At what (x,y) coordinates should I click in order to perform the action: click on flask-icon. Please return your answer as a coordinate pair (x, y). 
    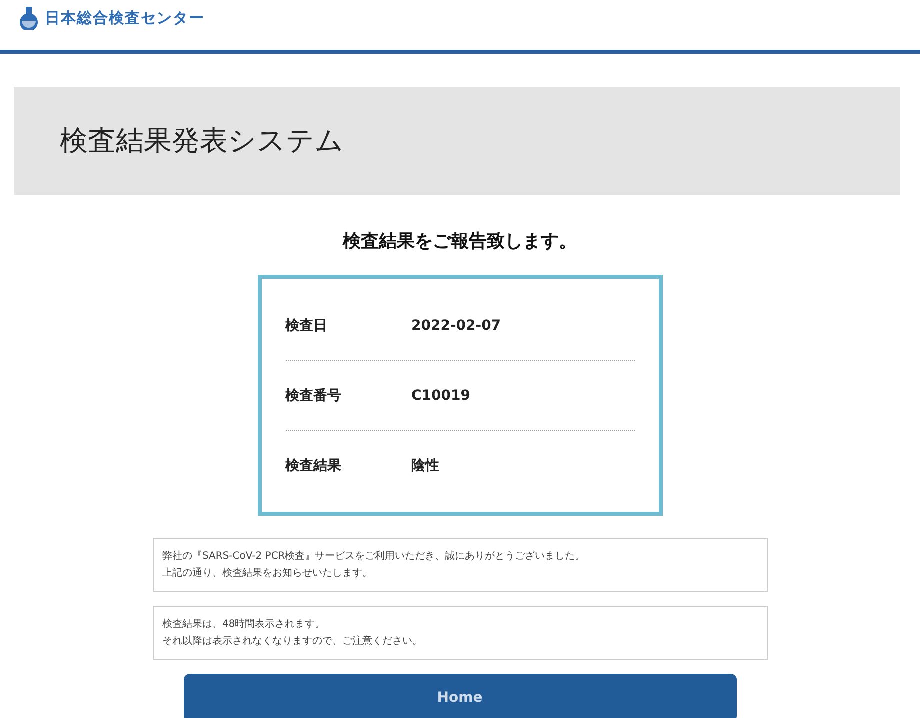
    Looking at the image, I should click on (29, 18).